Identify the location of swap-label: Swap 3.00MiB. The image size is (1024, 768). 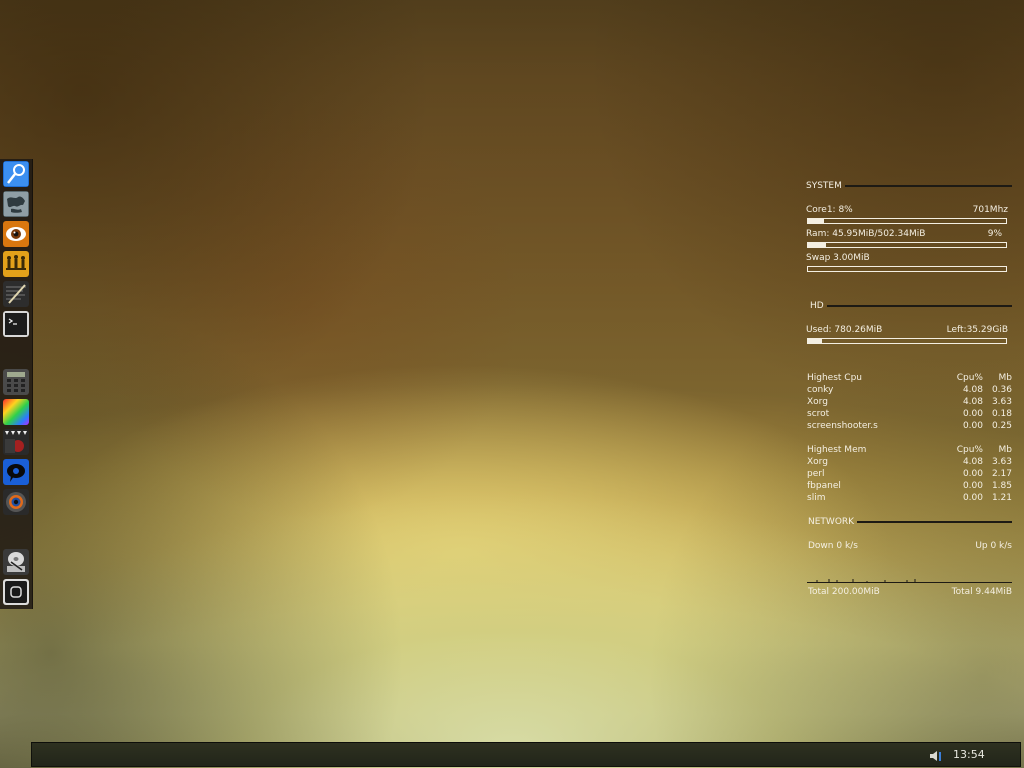
(838, 258).